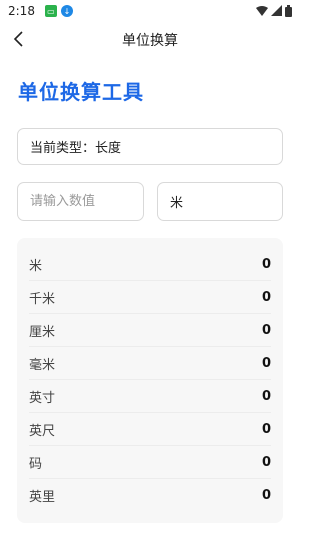  What do you see at coordinates (50, 11) in the screenshot?
I see `app-notification-icon: ▭` at bounding box center [50, 11].